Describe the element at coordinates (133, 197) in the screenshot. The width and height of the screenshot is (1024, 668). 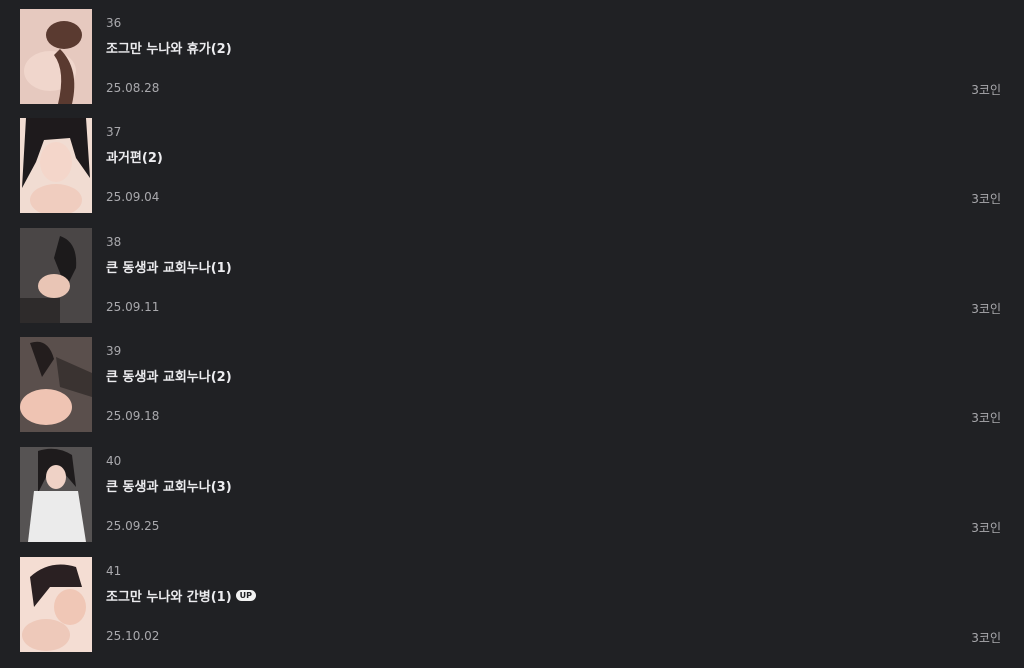
I see `episode-date: 25.09.04` at that location.